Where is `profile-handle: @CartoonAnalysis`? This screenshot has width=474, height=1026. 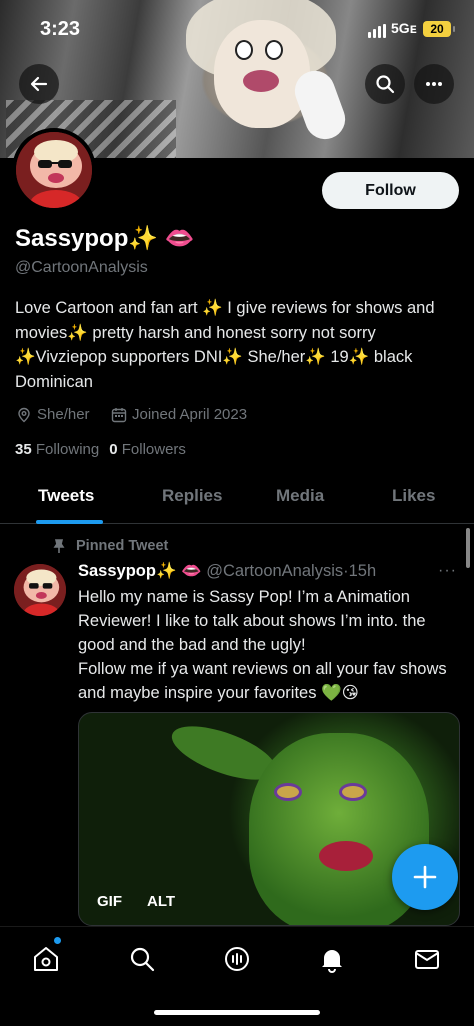
profile-handle: @CartoonAnalysis is located at coordinates (81, 267).